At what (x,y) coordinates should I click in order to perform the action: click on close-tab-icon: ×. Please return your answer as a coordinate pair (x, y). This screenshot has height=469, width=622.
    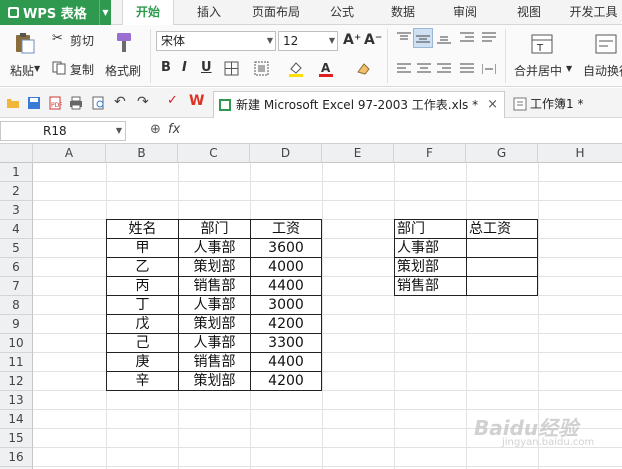
    Looking at the image, I should click on (492, 105).